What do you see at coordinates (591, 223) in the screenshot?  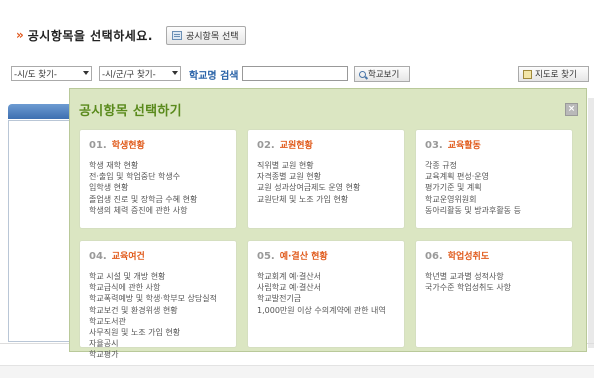 I see `page-scrollbar` at bounding box center [591, 223].